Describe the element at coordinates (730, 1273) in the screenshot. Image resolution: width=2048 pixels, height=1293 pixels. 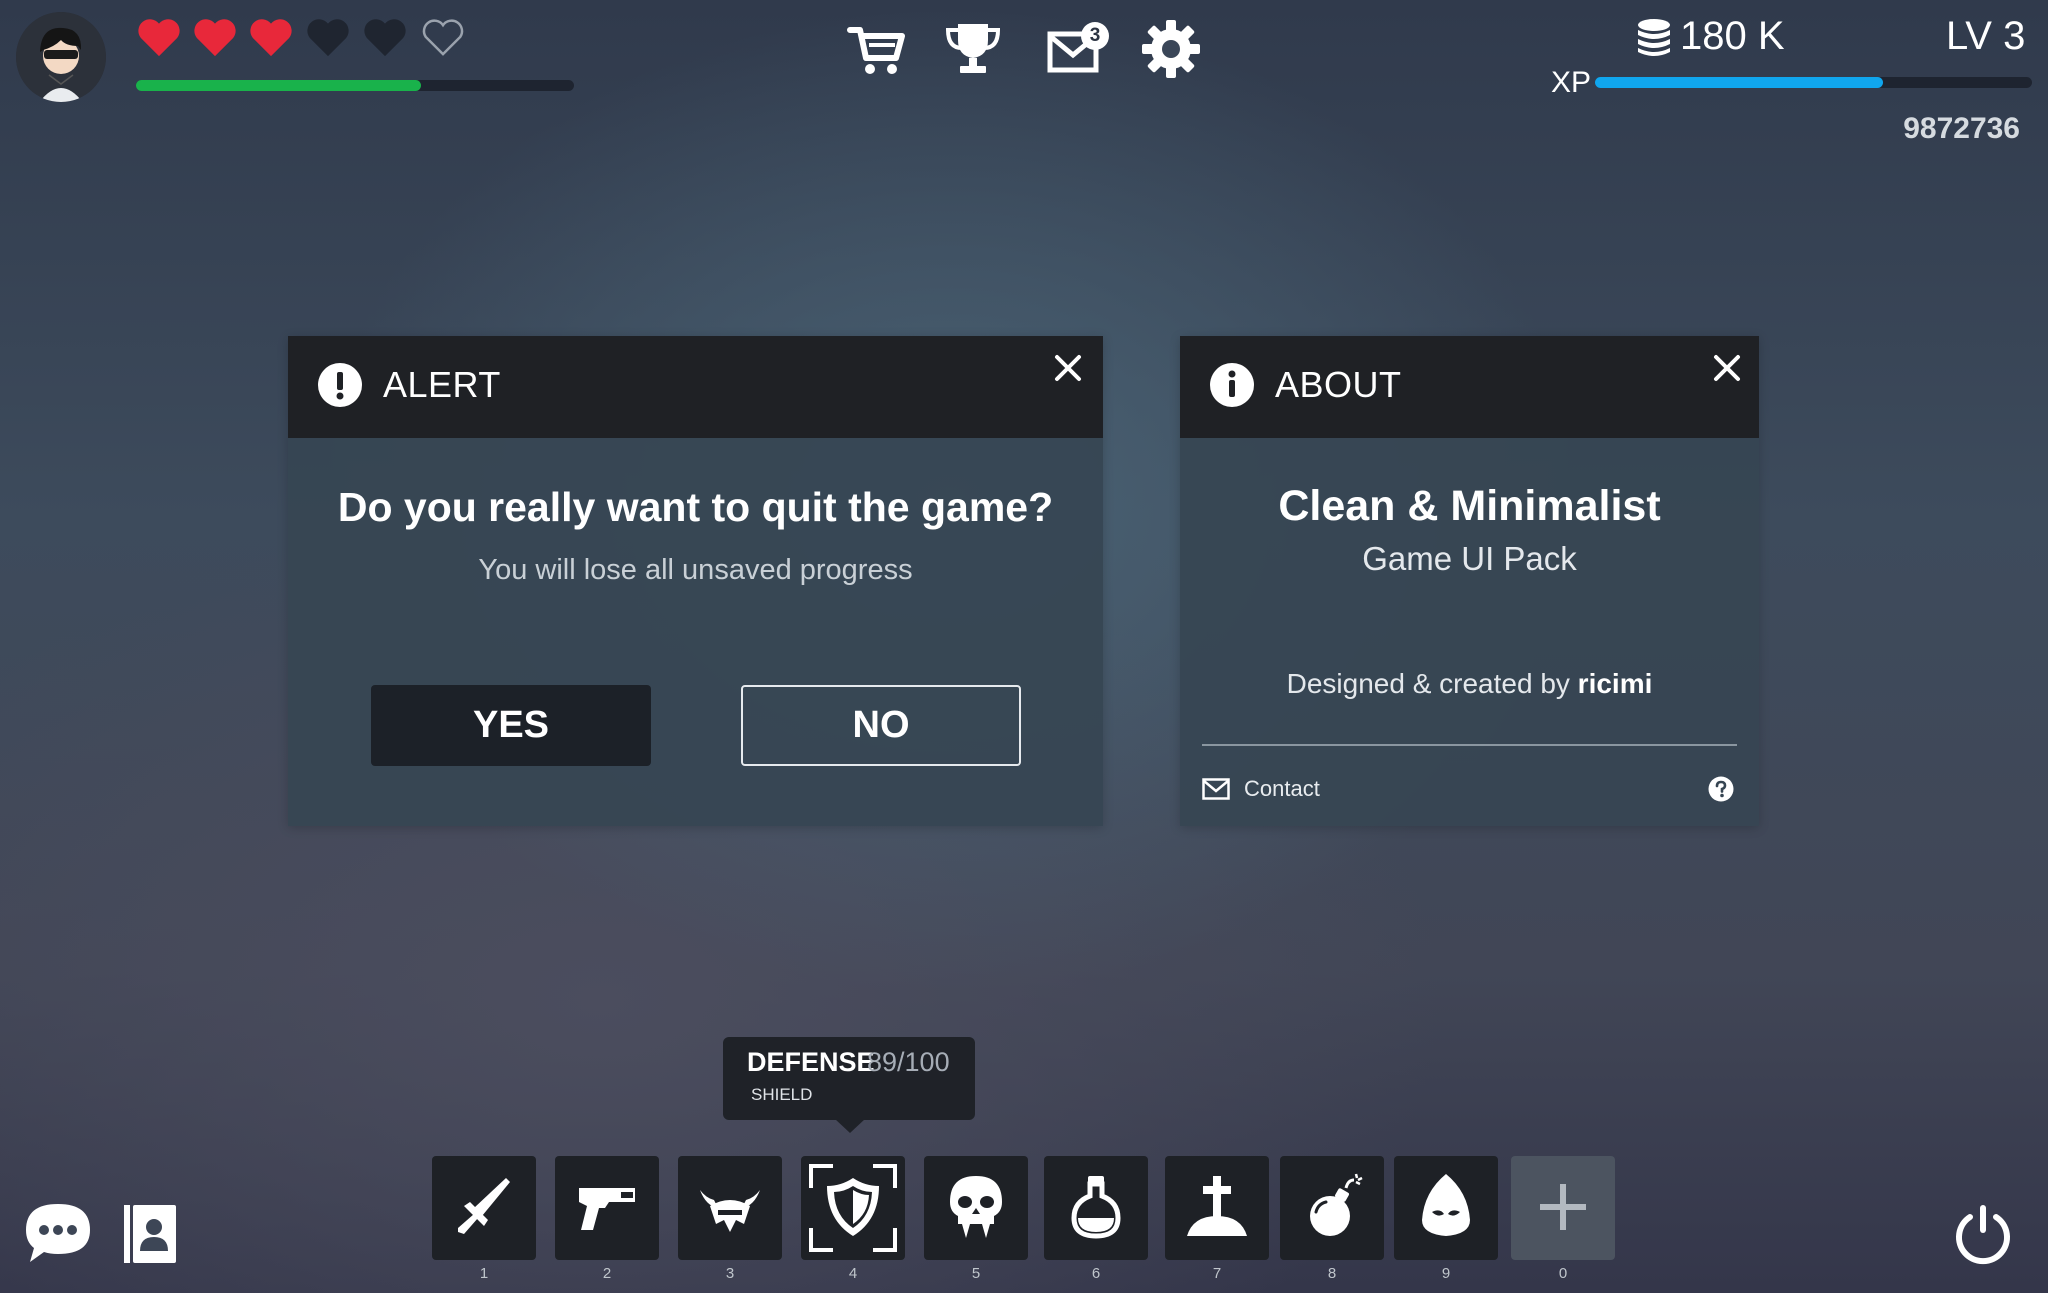
I see `slot-key: 3` at that location.